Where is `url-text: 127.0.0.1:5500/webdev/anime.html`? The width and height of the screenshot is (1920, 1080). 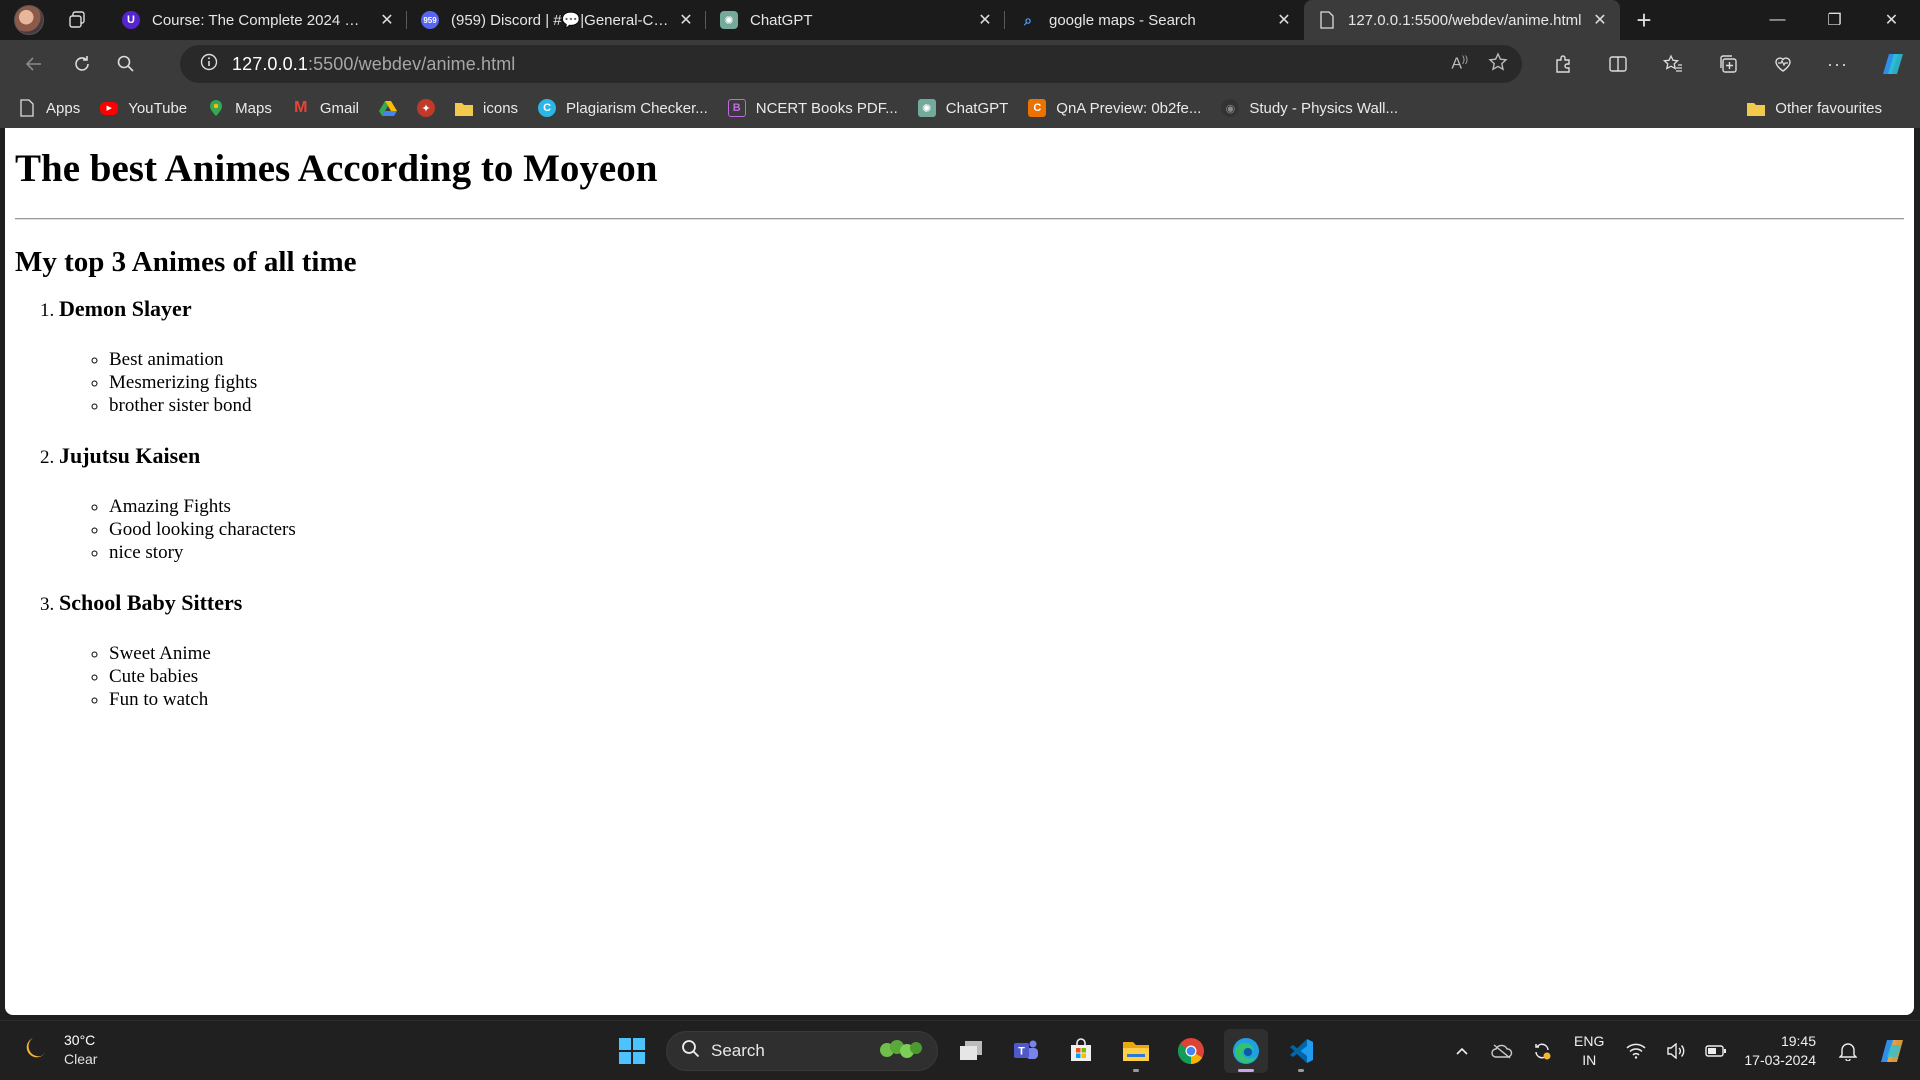 url-text: 127.0.0.1:5500/webdev/anime.html is located at coordinates (373, 64).